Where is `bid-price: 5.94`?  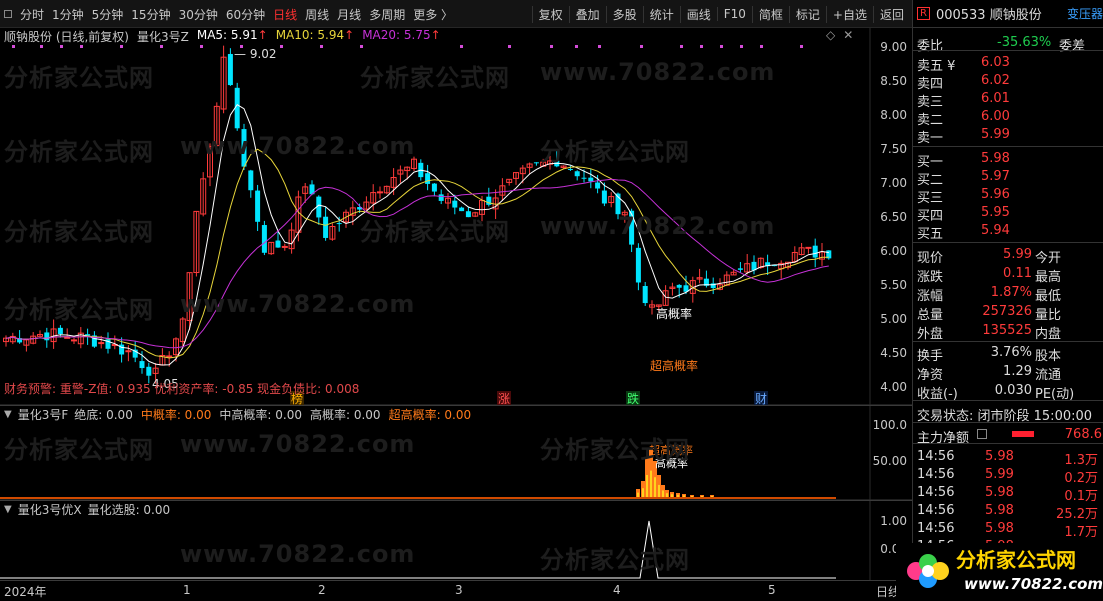
bid-price: 5.94 is located at coordinates (995, 230).